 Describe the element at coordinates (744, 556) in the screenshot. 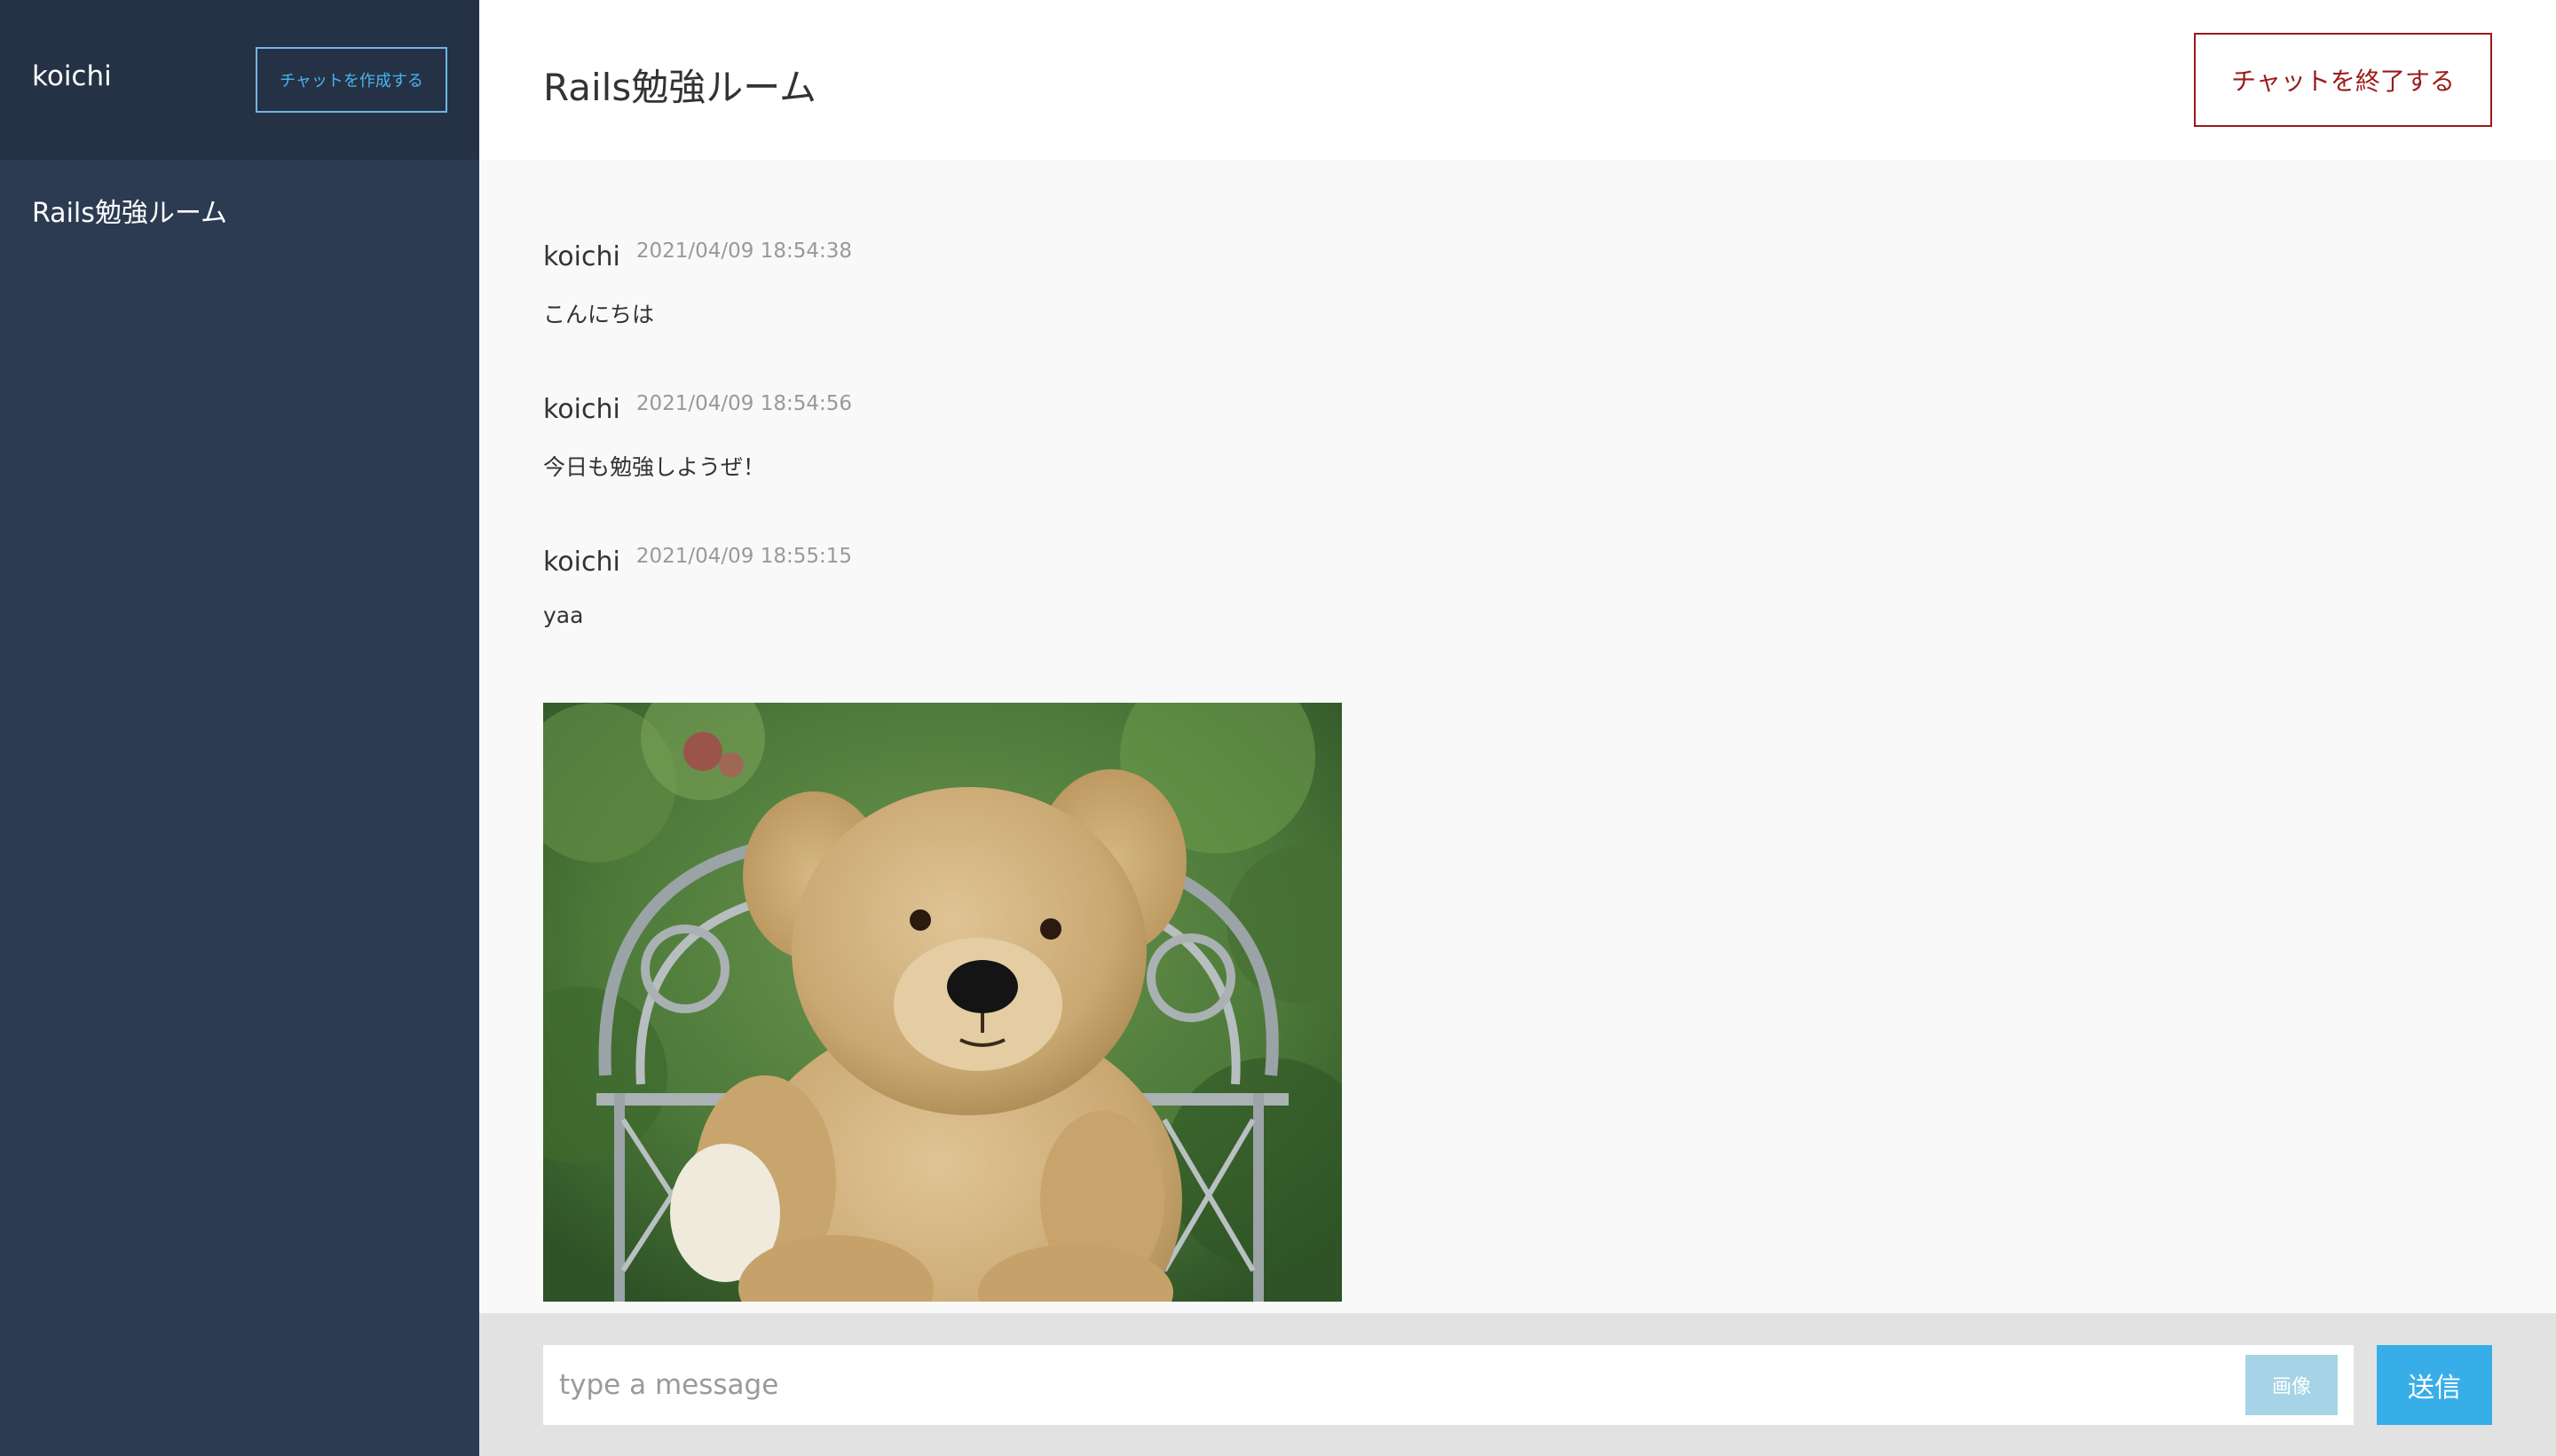

I see `message-timestamp: 2021/04/09 18:55:15` at that location.